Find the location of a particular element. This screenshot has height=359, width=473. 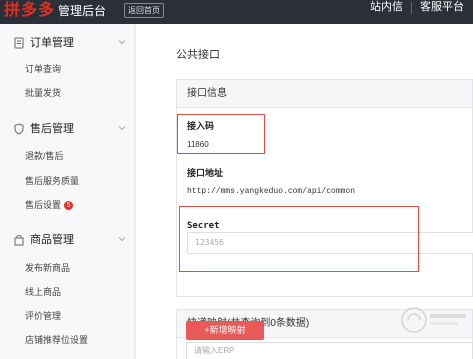

watermark-icon is located at coordinates (433, 320).